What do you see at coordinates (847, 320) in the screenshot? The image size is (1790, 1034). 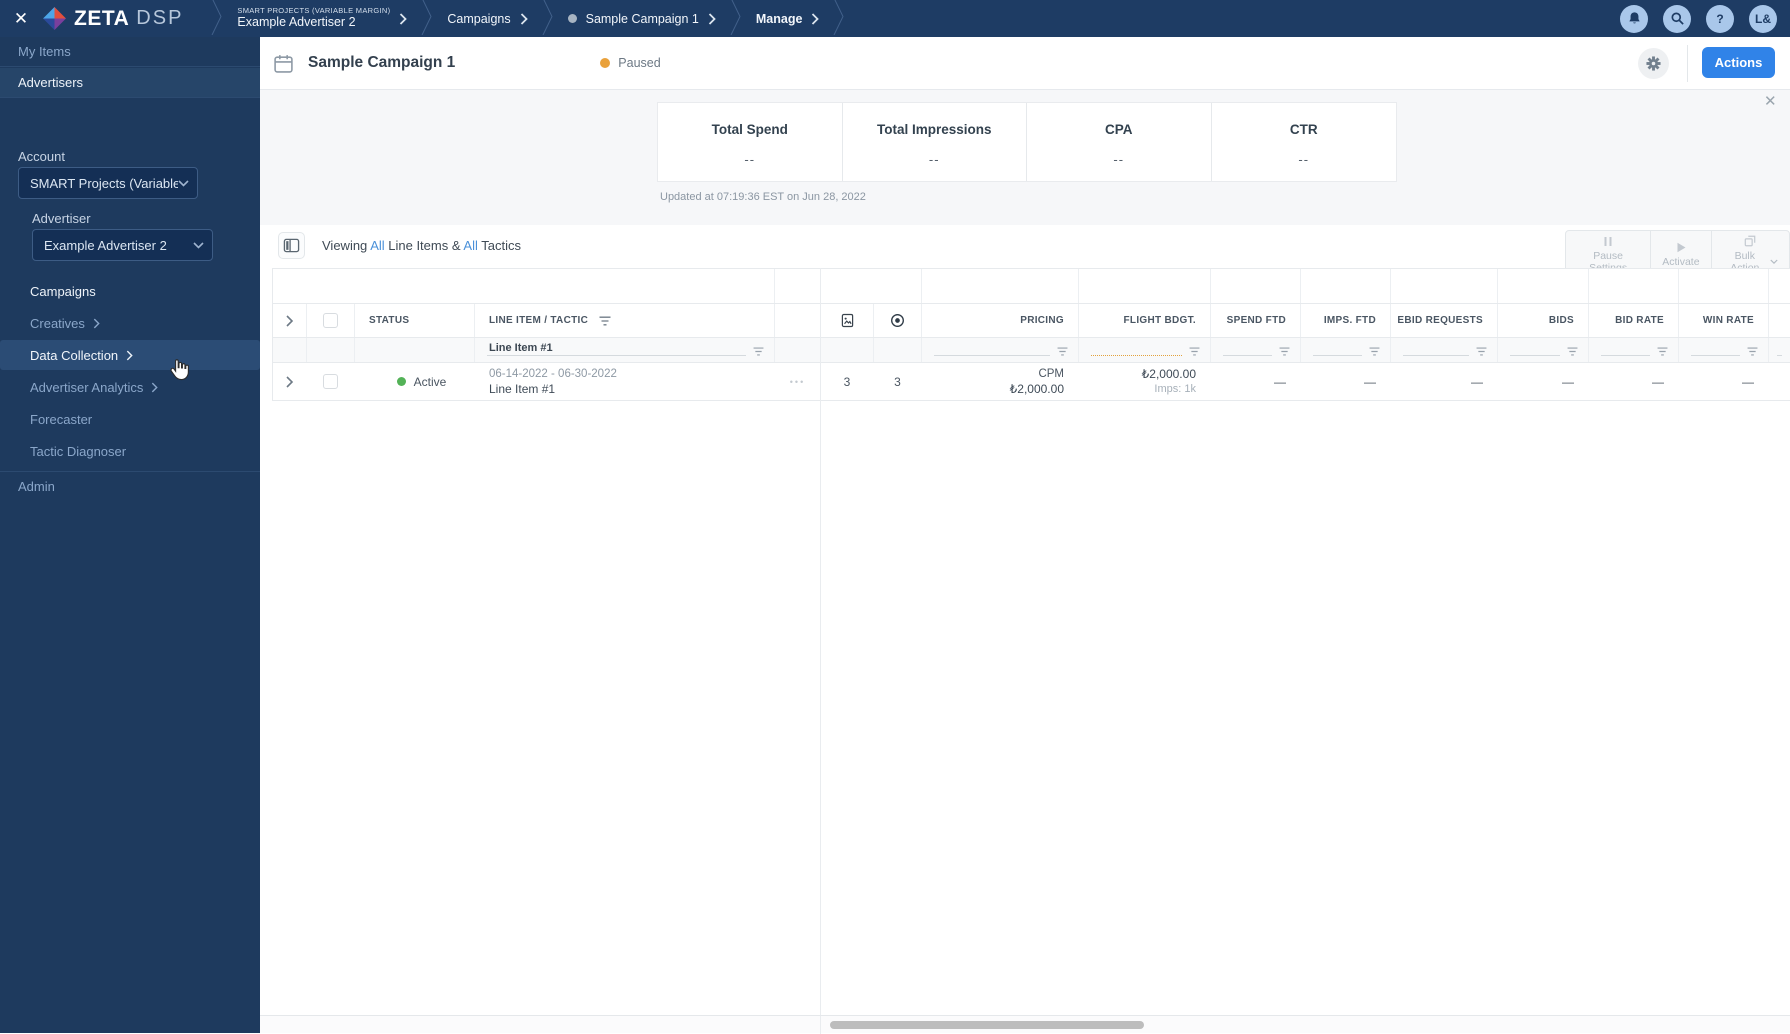 I see `column-header-creatives` at bounding box center [847, 320].